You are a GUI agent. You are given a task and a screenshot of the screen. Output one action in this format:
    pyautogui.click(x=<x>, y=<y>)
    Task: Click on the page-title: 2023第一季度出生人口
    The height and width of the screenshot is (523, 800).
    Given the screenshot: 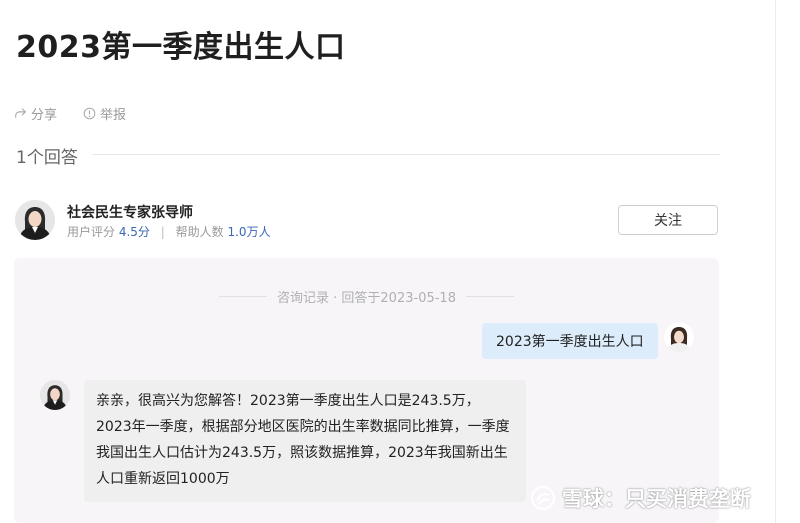 What is the action you would take?
    pyautogui.click(x=181, y=47)
    